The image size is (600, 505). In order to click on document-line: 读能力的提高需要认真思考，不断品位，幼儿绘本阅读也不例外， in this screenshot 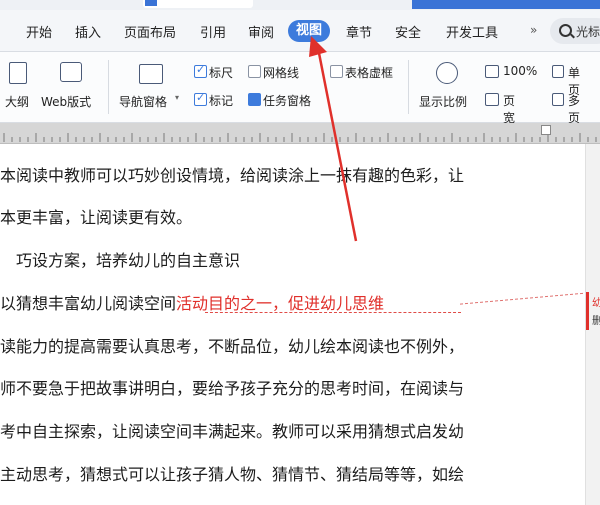, I will do `click(232, 346)`.